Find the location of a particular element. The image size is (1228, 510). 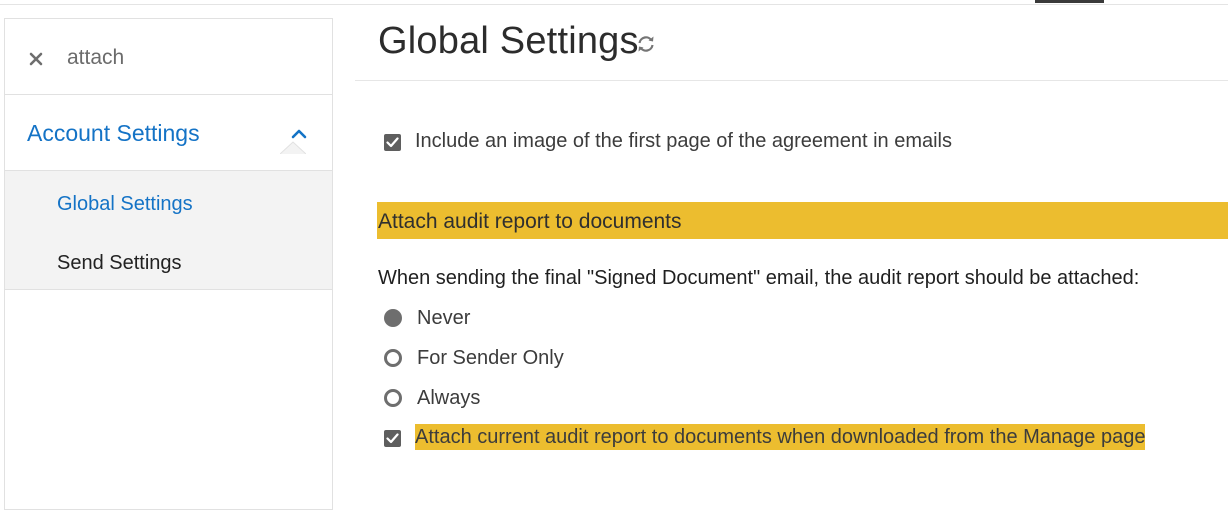

refresh-icon is located at coordinates (646, 44).